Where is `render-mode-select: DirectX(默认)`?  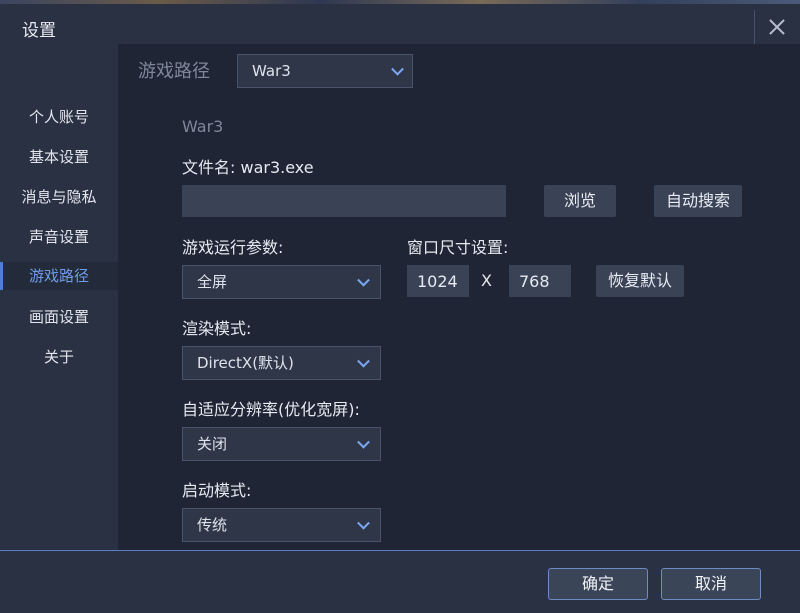 render-mode-select: DirectX(默认) is located at coordinates (281, 363).